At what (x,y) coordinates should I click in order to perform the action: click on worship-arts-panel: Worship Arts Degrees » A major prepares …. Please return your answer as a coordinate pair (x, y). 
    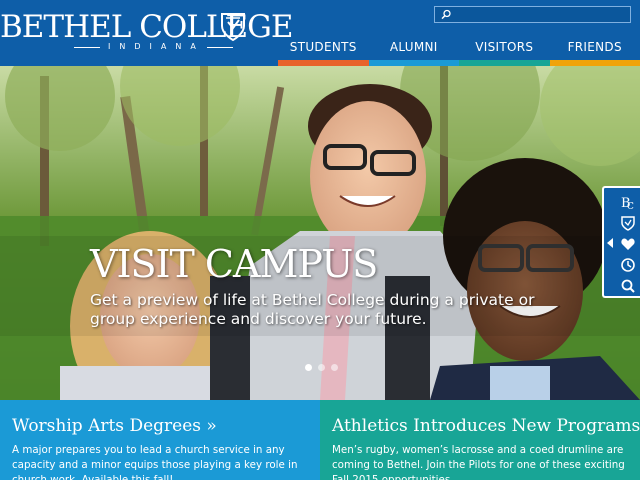
    Looking at the image, I should click on (160, 440).